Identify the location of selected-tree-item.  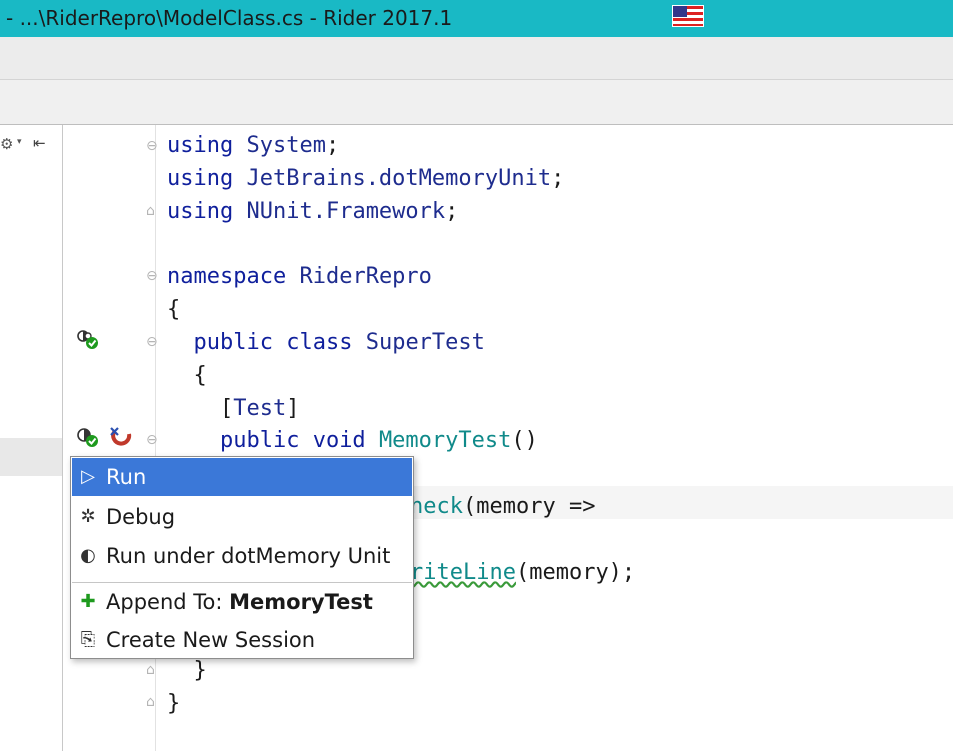
(31, 457).